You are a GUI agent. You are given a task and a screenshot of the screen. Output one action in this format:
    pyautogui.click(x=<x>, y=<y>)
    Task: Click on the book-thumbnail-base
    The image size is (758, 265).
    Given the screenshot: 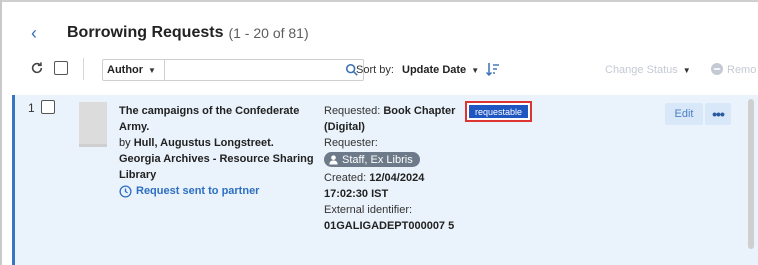 What is the action you would take?
    pyautogui.click(x=93, y=145)
    